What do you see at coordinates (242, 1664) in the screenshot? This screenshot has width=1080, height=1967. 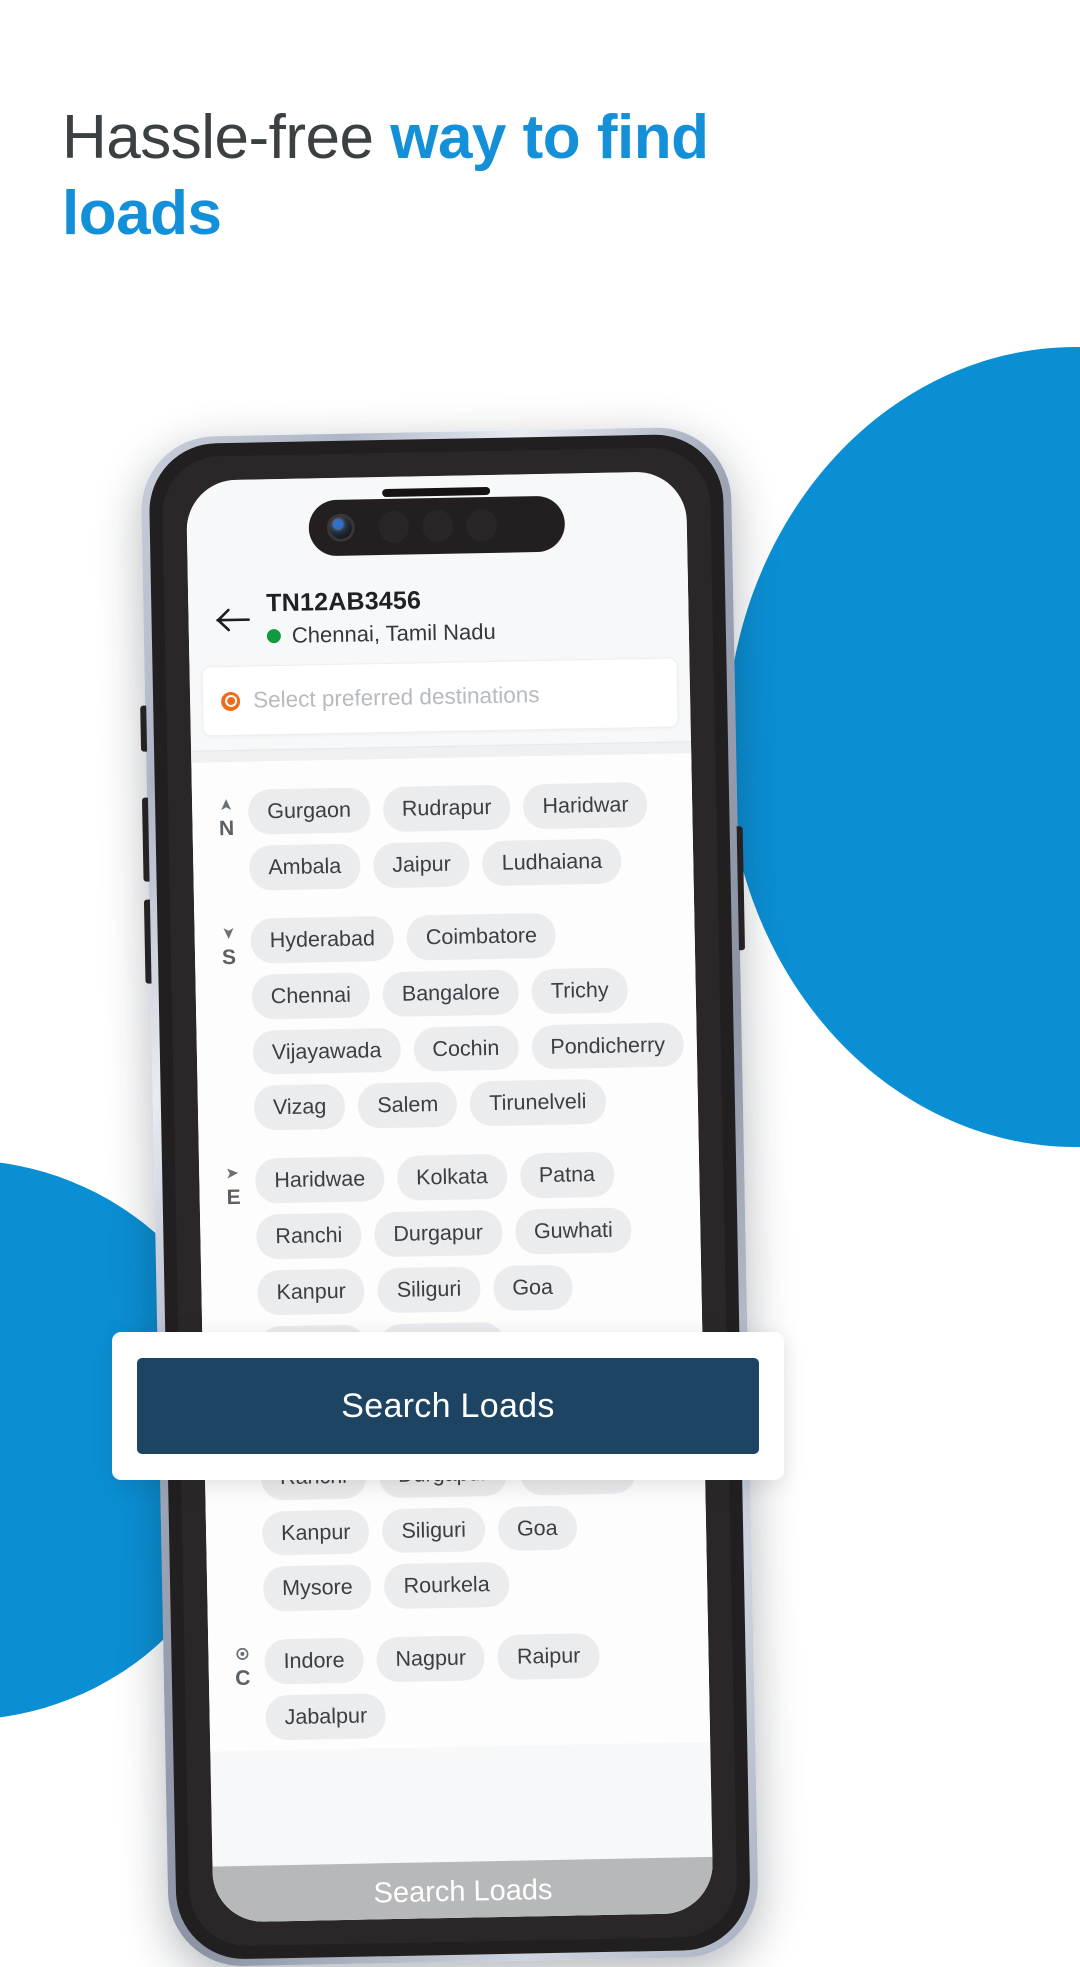 I see `compass-center-dot-icon: C` at bounding box center [242, 1664].